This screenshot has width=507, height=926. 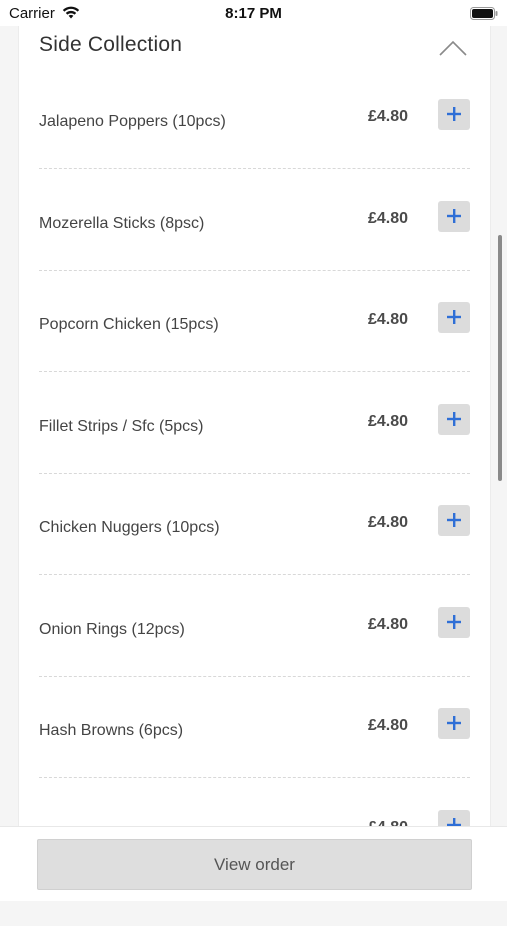 I want to click on view-order-button: View order, so click(x=254, y=864).